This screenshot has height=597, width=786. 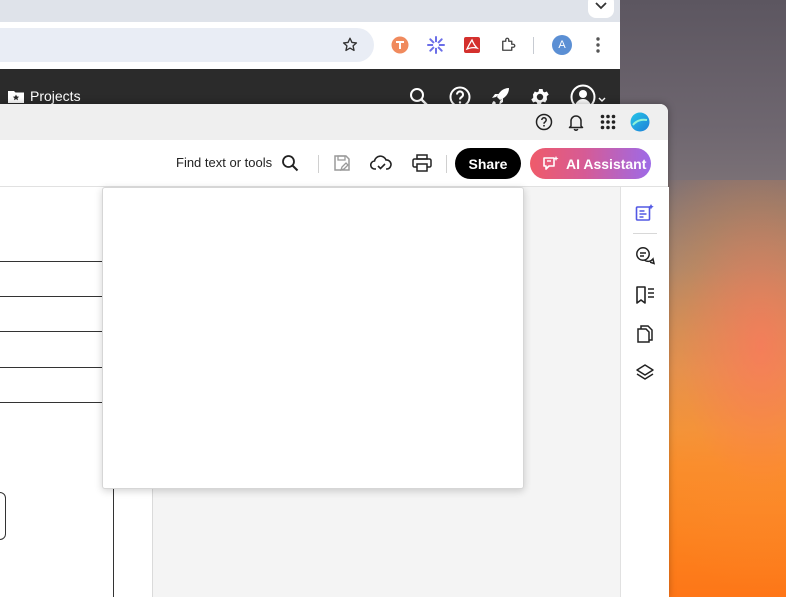 I want to click on acrobat-extension-icon, so click(x=472, y=45).